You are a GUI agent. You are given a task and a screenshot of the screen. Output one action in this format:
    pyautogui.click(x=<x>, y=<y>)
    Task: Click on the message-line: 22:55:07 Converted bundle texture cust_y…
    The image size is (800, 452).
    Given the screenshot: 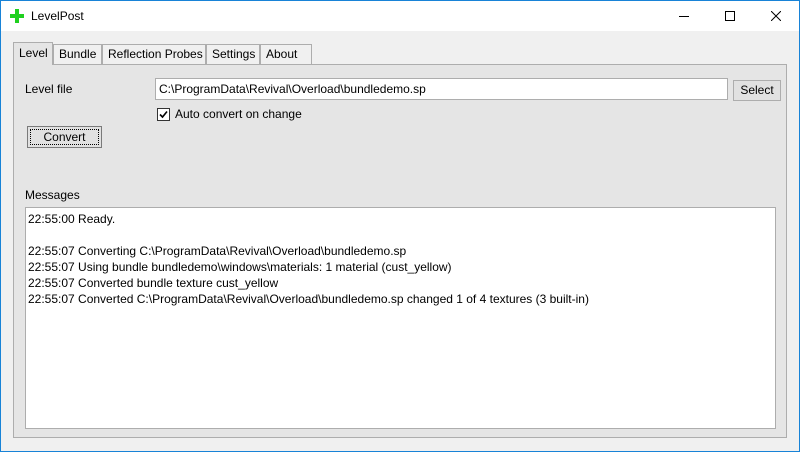 What is the action you would take?
    pyautogui.click(x=153, y=283)
    